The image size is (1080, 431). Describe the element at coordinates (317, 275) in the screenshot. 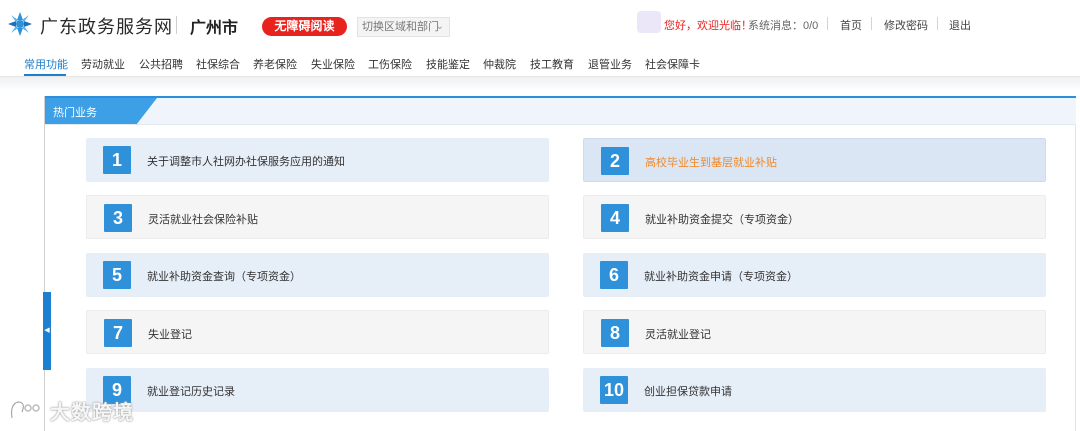

I see `service-card-5: 5 就业补助资金查询（专项资金）` at that location.